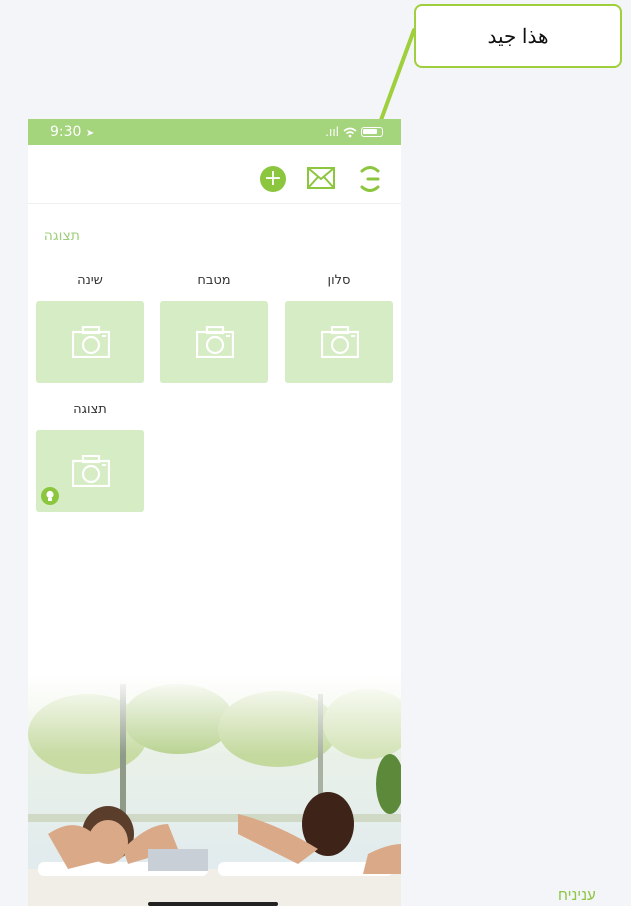 Image resolution: width=631 pixels, height=906 pixels. I want to click on status-indicators: .ııl, so click(354, 132).